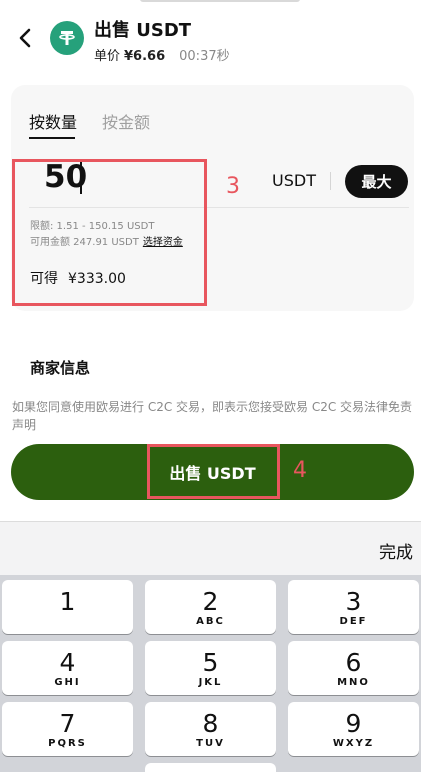  What do you see at coordinates (353, 723) in the screenshot?
I see `key-digit: 9` at bounding box center [353, 723].